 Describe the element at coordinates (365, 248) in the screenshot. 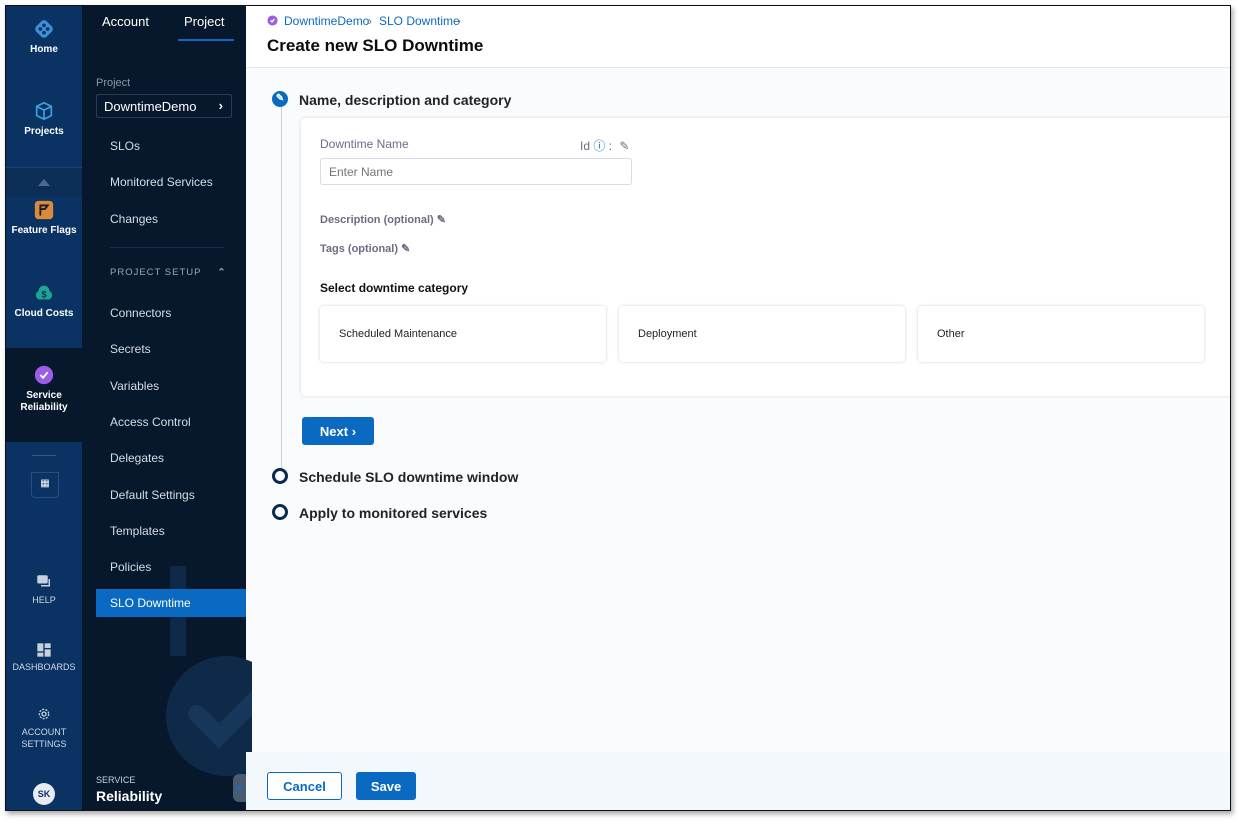

I see `tags-toggle: Tags (optional) ✎` at that location.